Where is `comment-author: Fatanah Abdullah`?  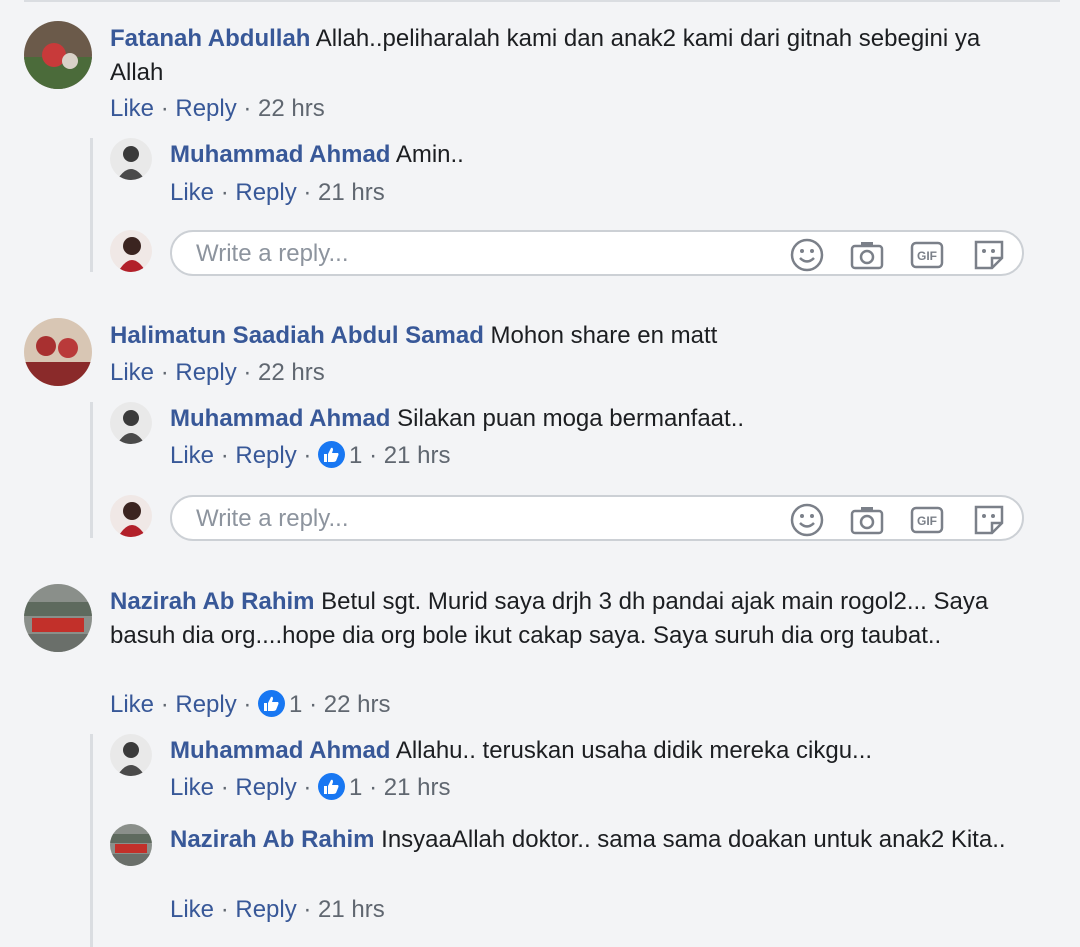 comment-author: Fatanah Abdullah is located at coordinates (210, 38).